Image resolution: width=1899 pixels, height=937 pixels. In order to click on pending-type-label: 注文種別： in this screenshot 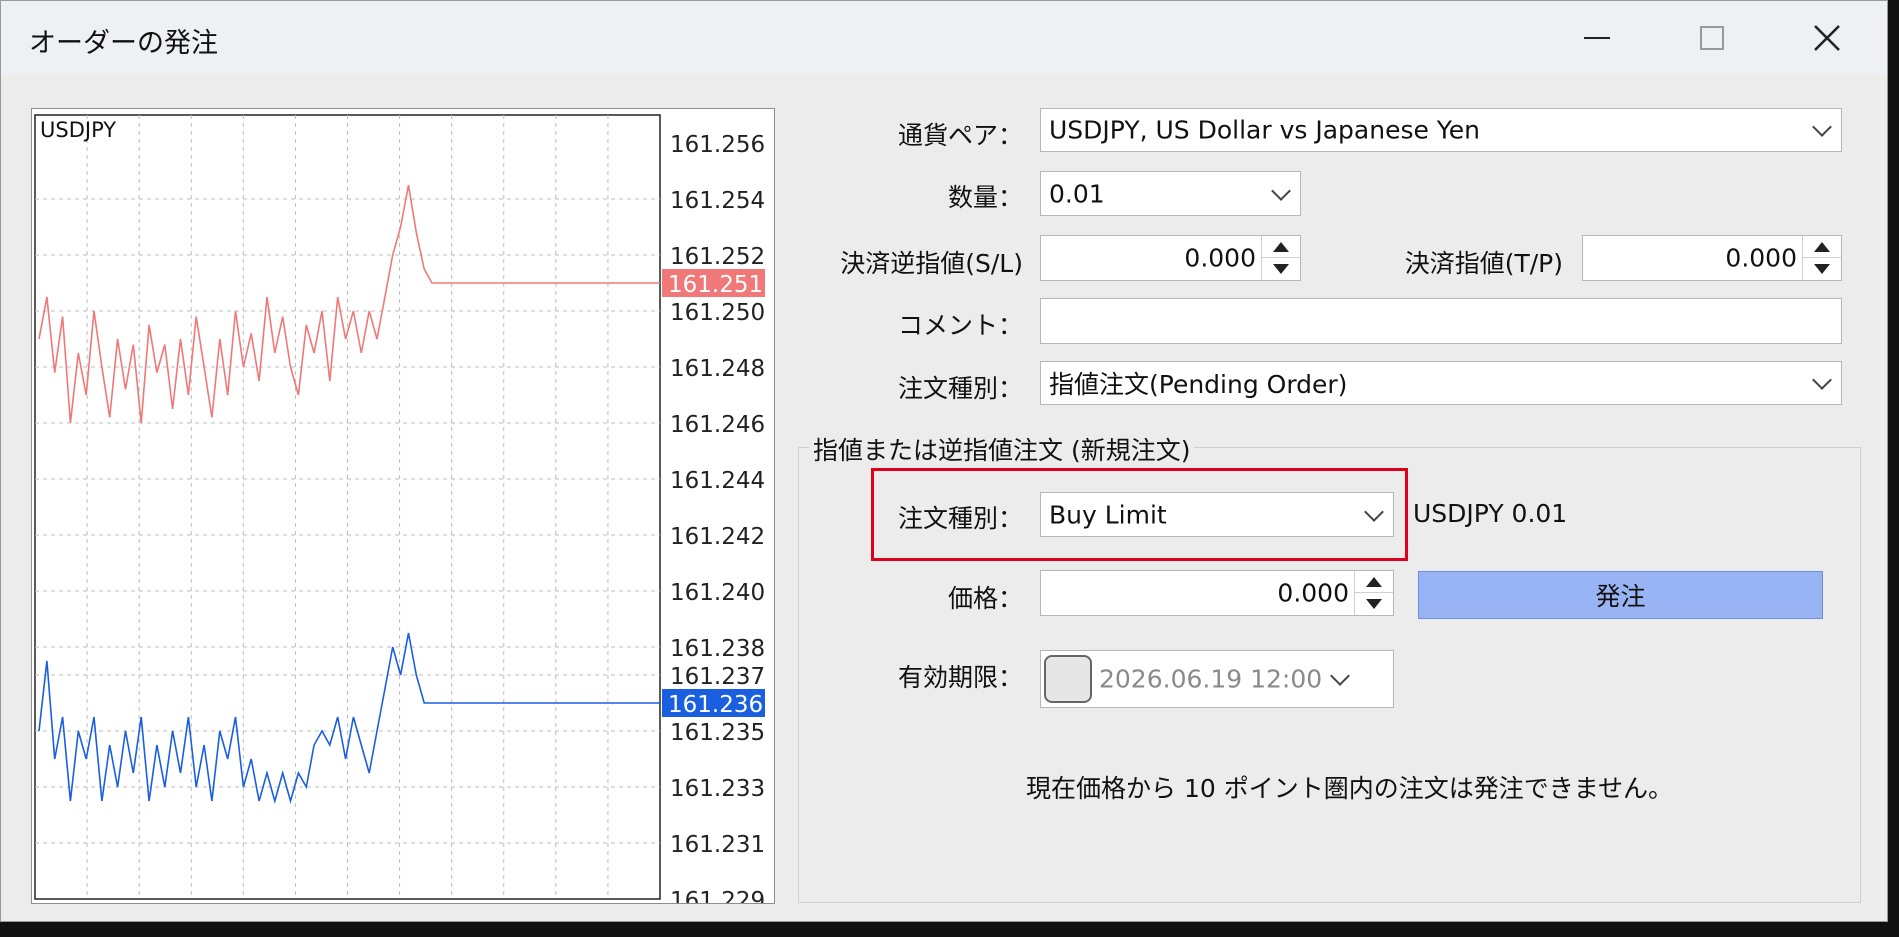, I will do `click(960, 518)`.